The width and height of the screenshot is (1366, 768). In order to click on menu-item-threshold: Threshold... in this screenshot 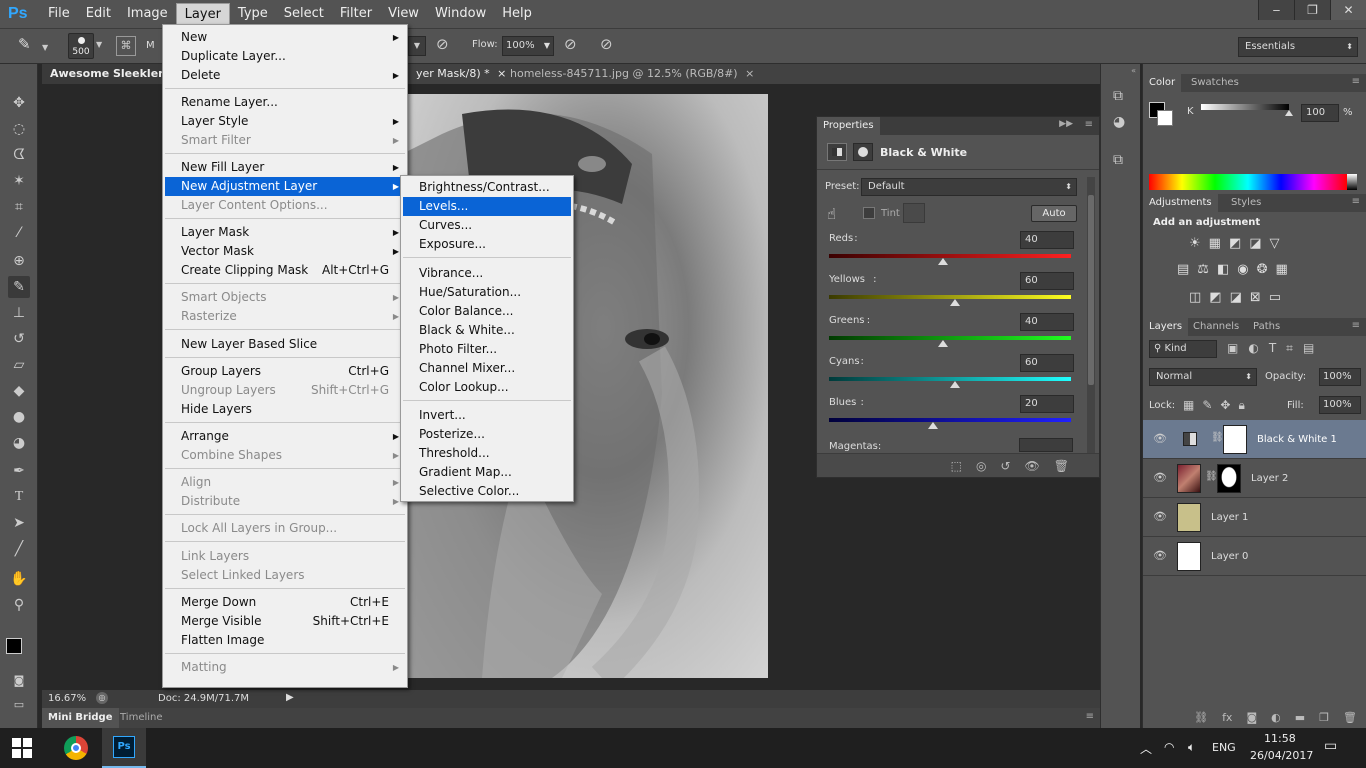, I will do `click(487, 453)`.